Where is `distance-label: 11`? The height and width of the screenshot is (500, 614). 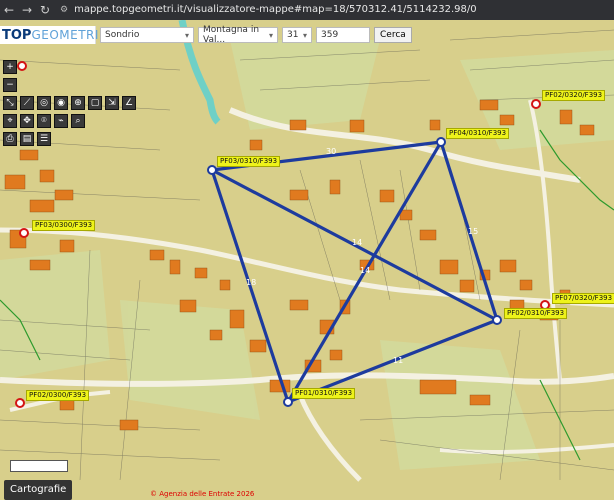
distance-label: 11 is located at coordinates (398, 360).